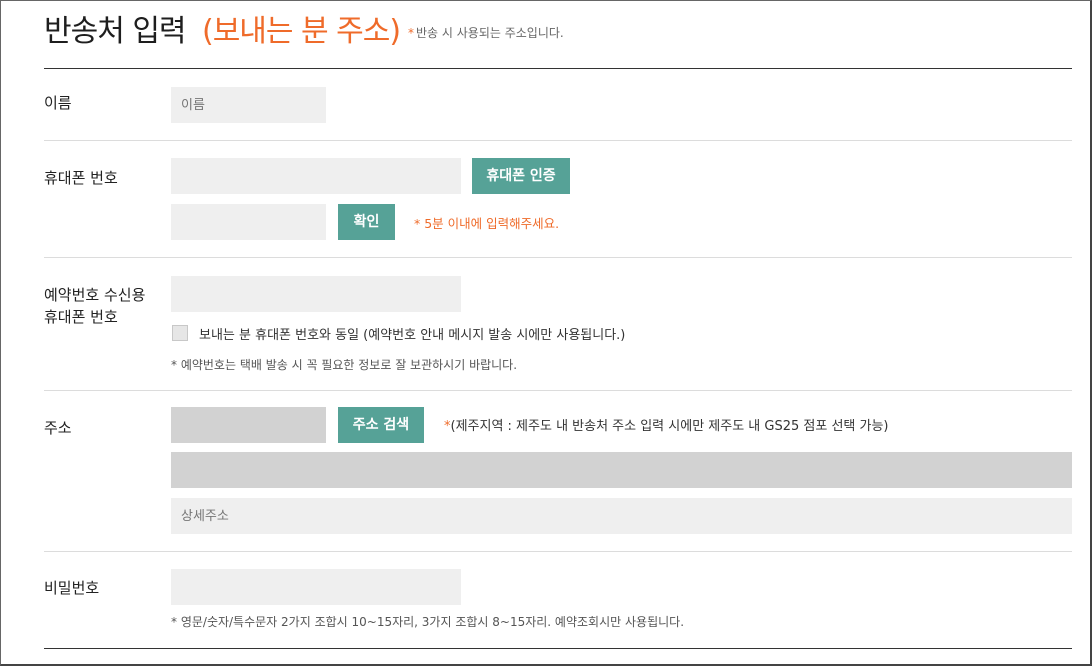  I want to click on title-note-text: 반송 시 사용되는 주소입니다., so click(490, 33).